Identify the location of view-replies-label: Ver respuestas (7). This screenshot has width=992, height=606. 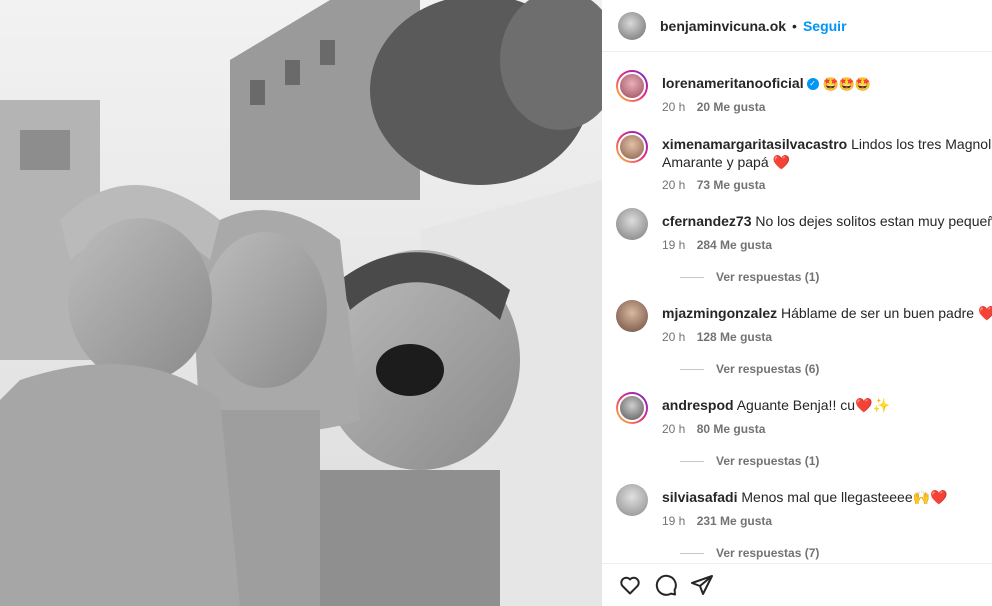
(768, 553).